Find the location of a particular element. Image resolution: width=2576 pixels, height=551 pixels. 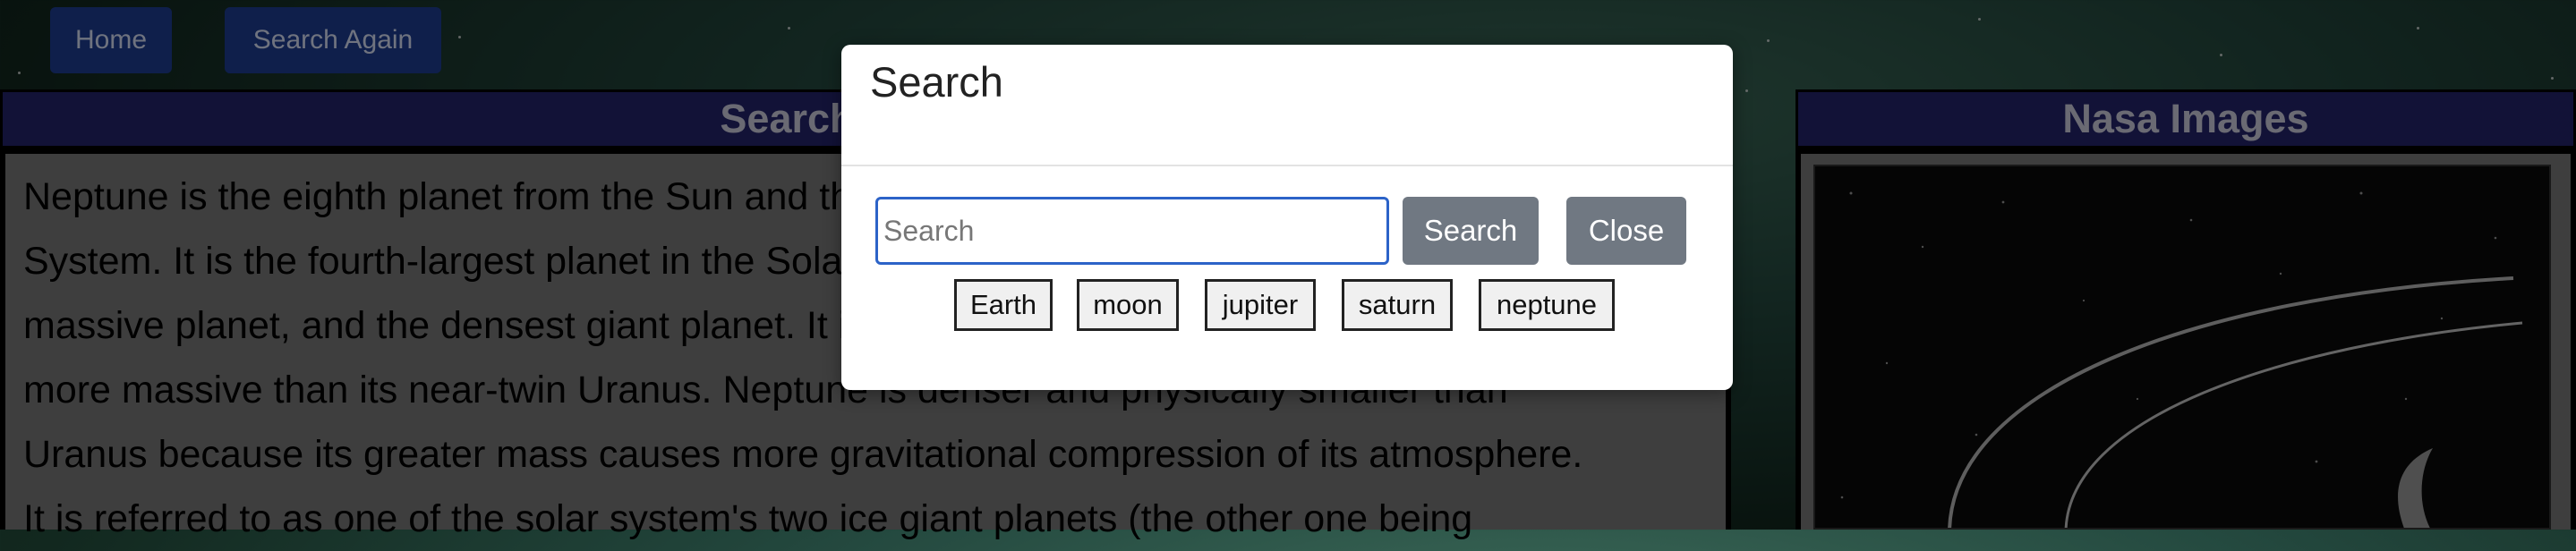

quick-search-earth: Earth is located at coordinates (1003, 305).